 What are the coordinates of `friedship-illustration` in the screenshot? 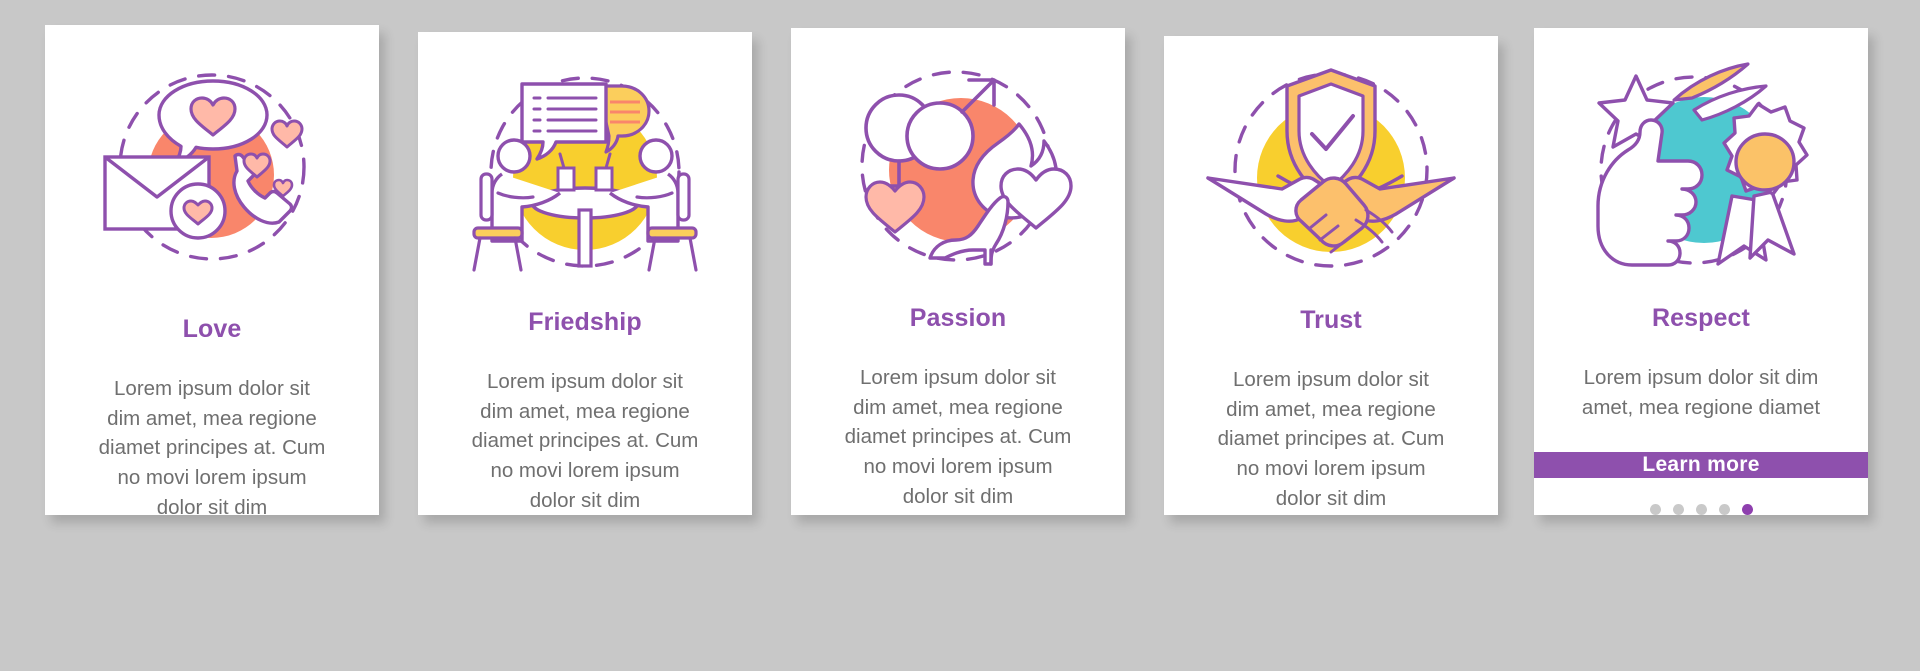 It's located at (585, 169).